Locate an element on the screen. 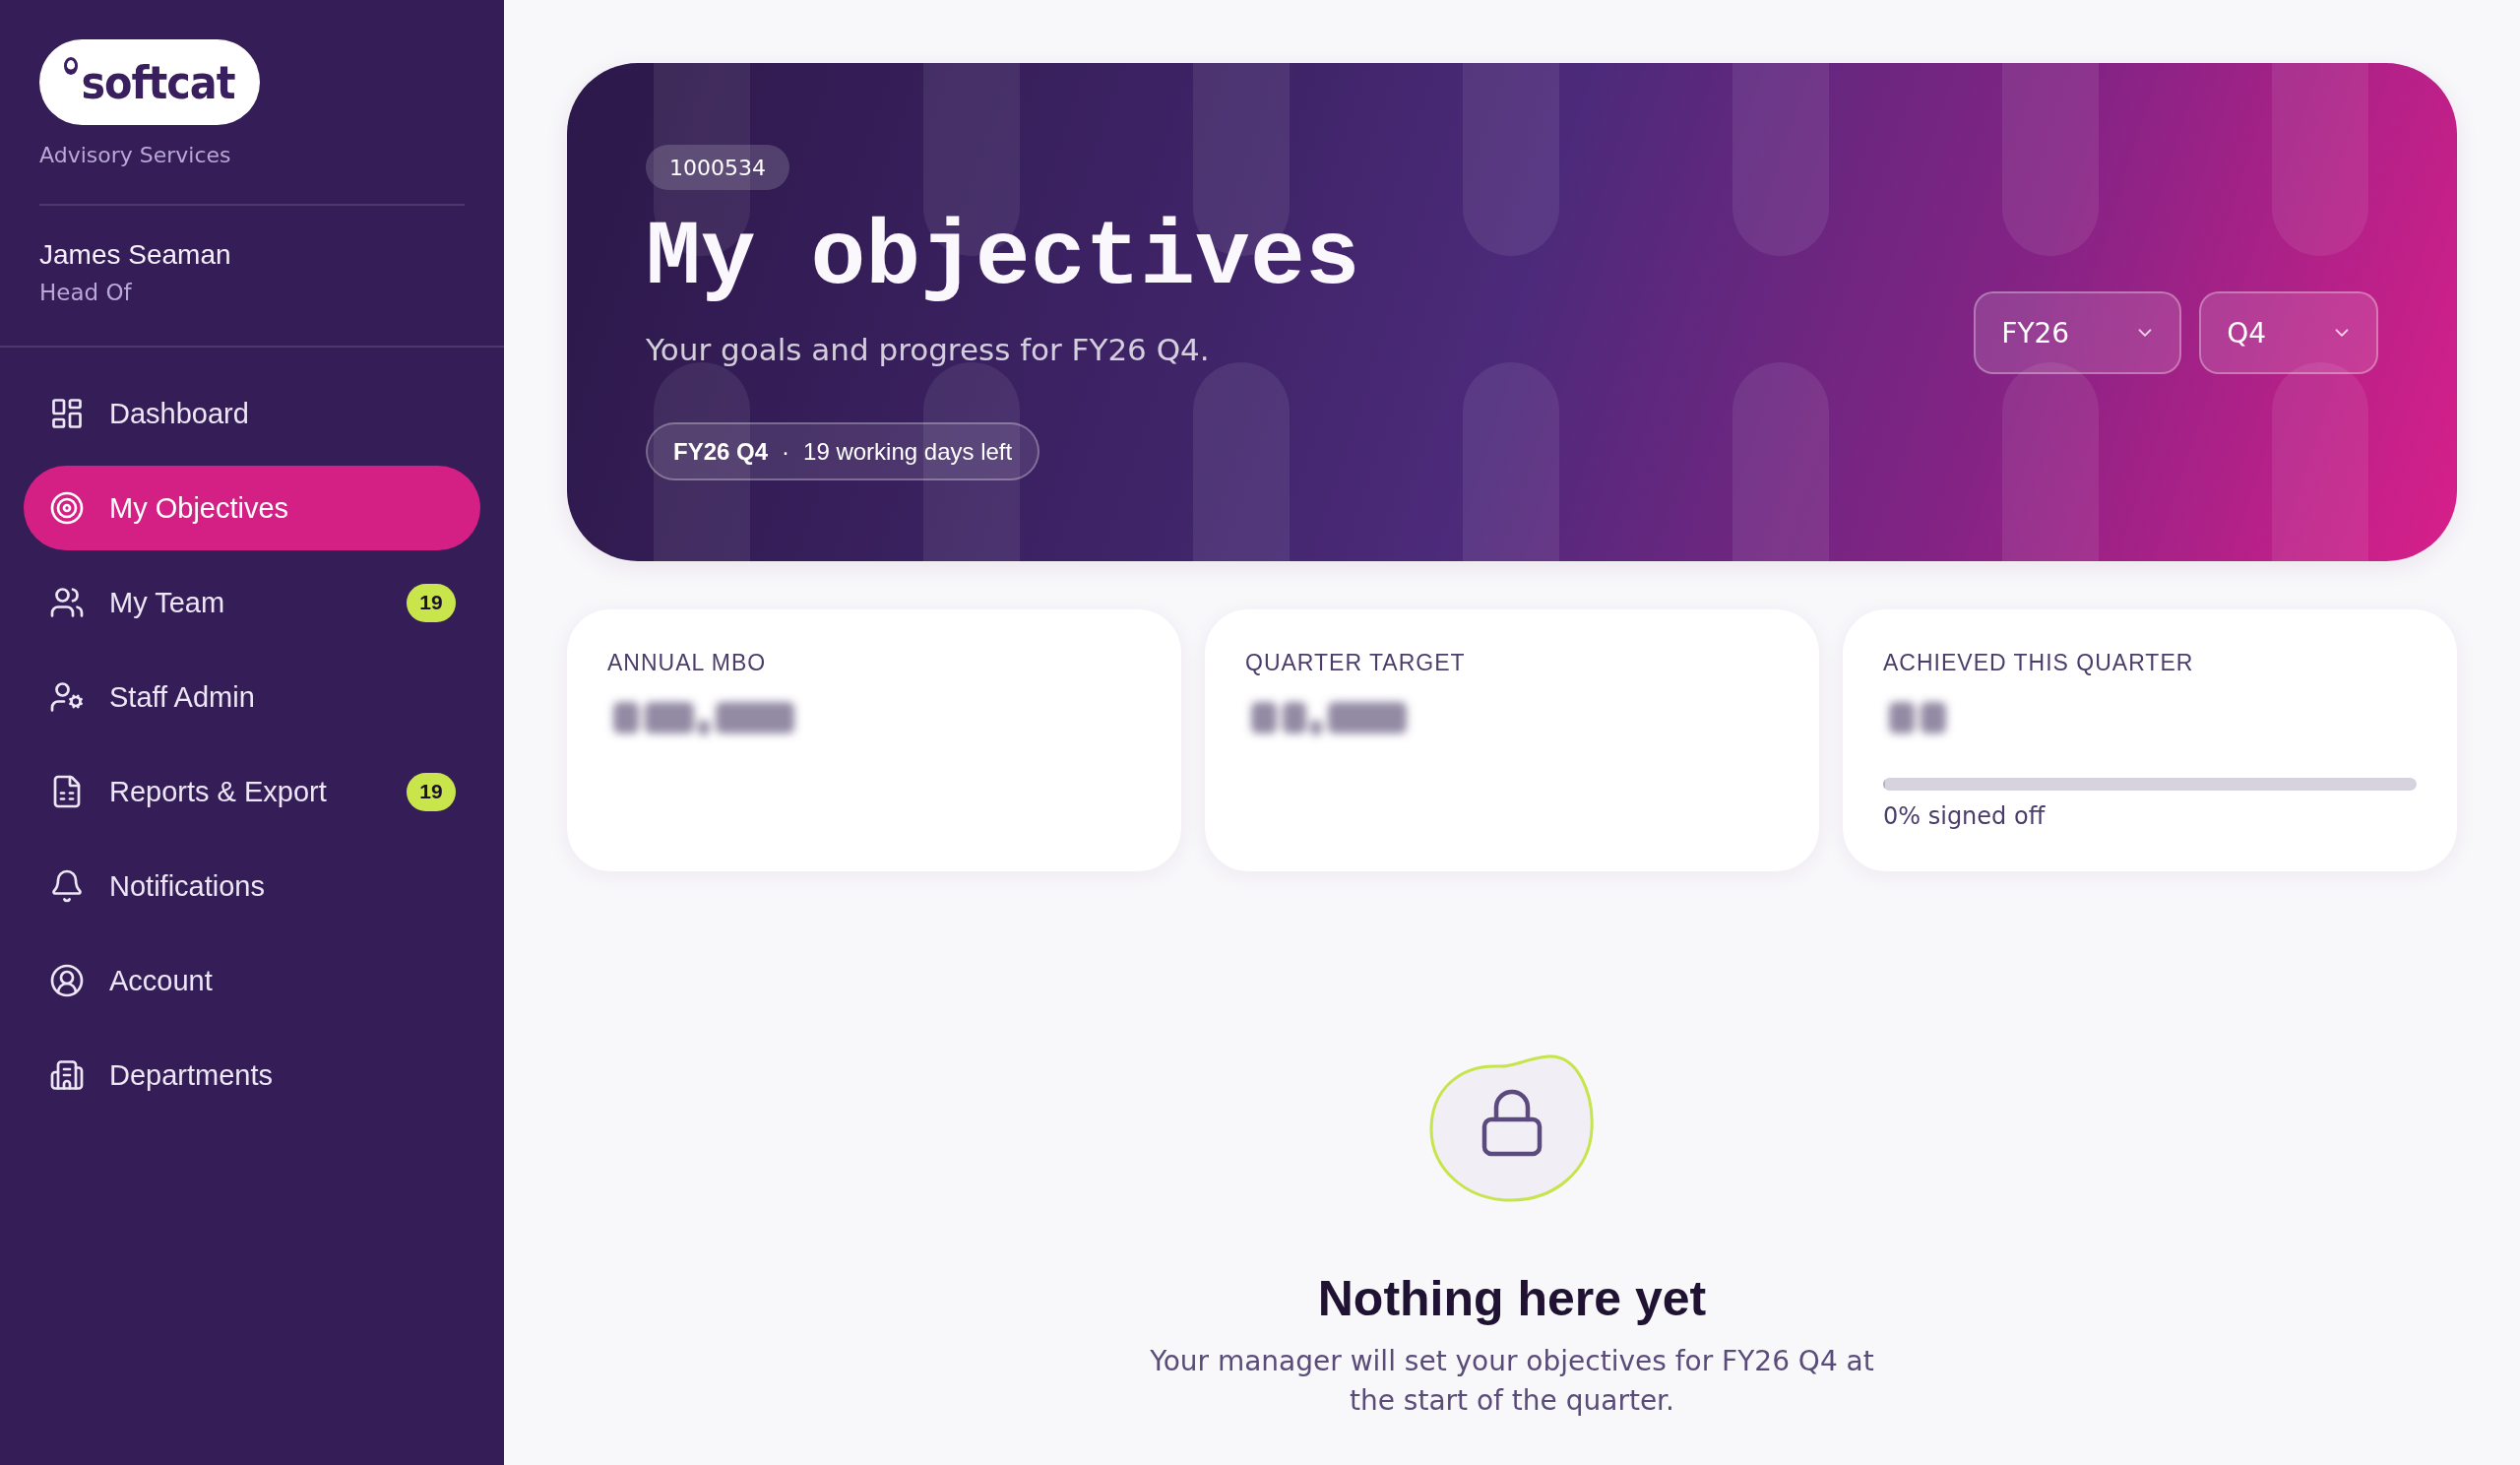 Image resolution: width=2520 pixels, height=1465 pixels. nav-item: Account is located at coordinates (252, 981).